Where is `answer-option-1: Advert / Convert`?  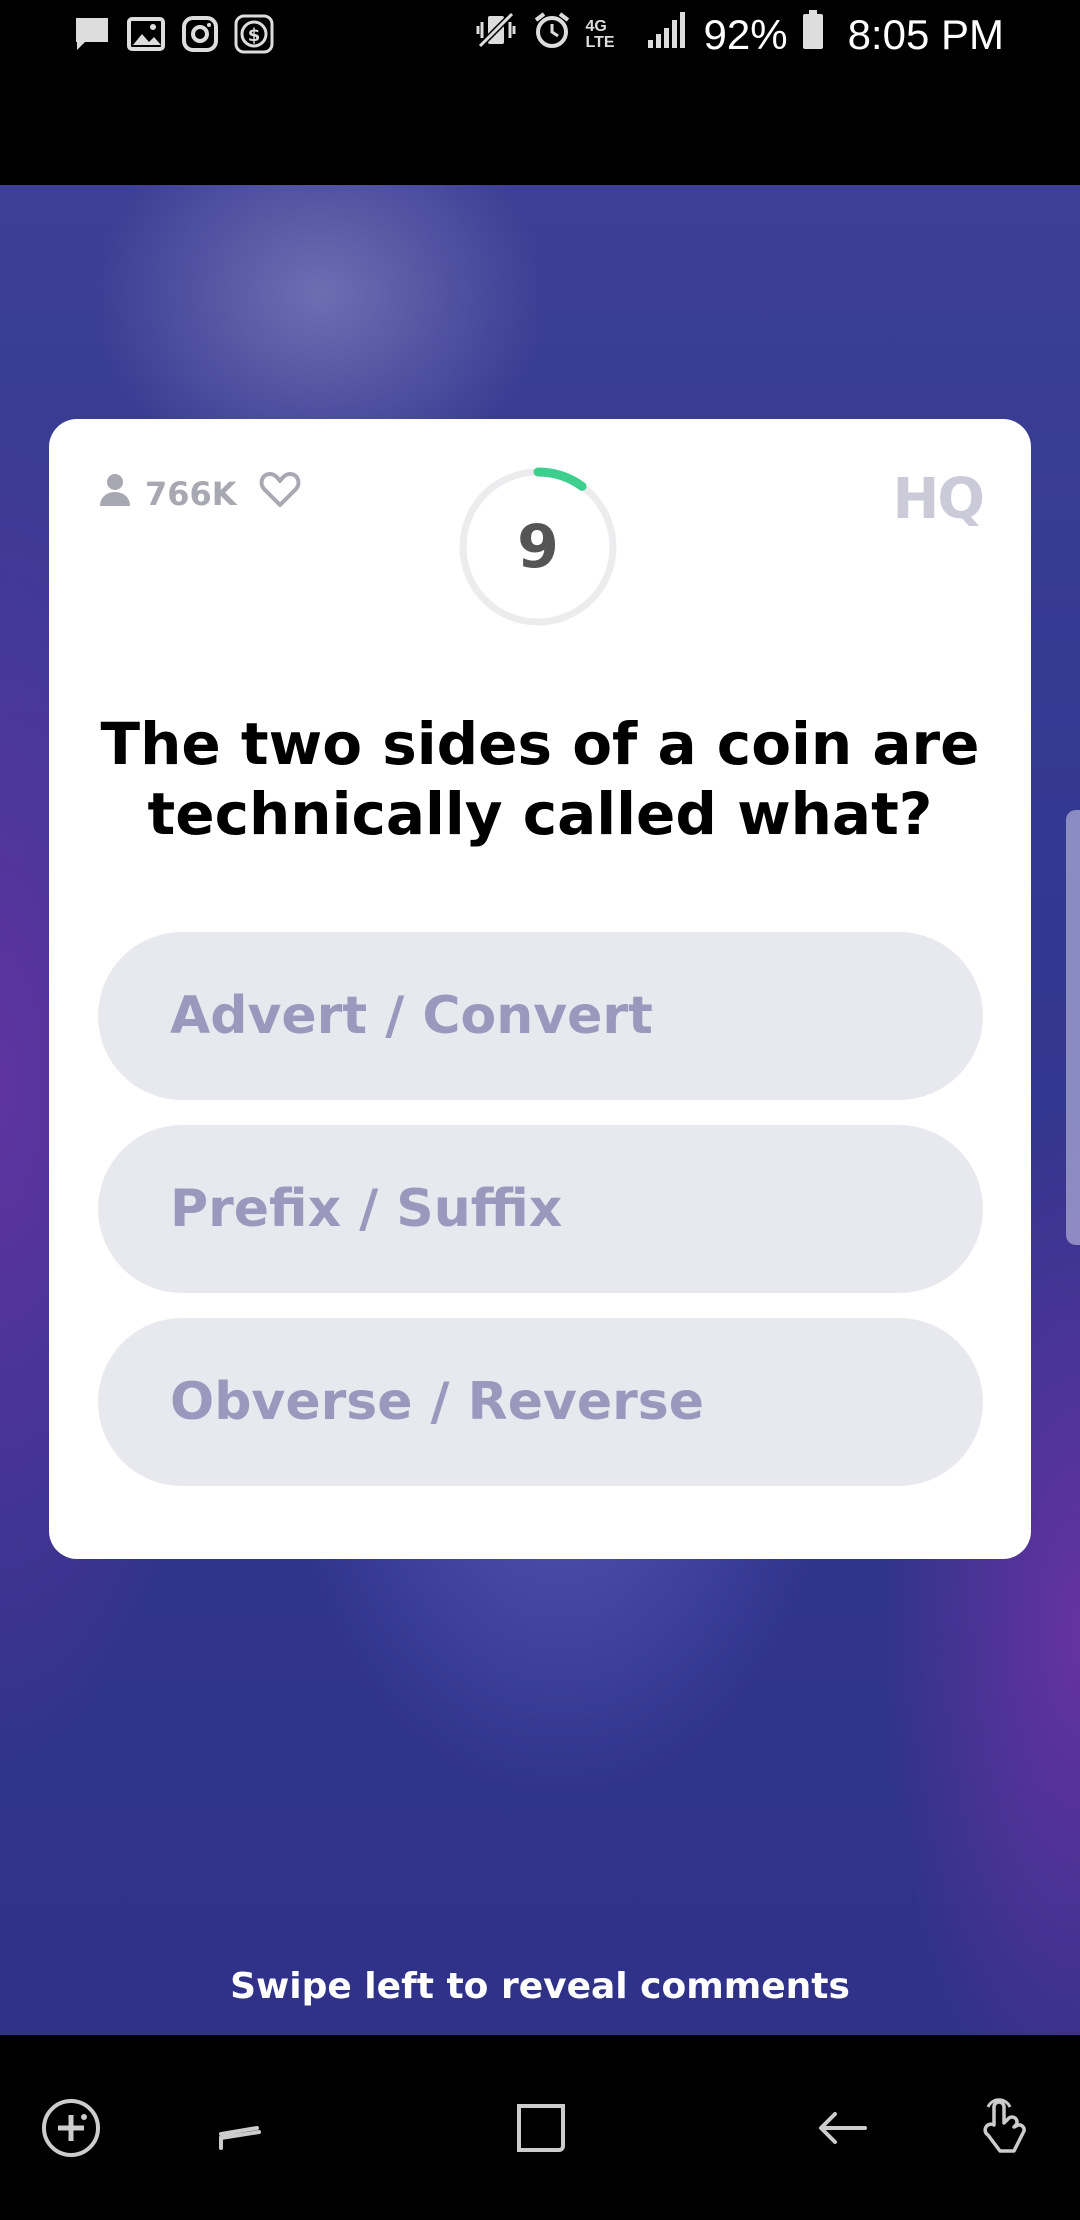
answer-option-1: Advert / Convert is located at coordinates (540, 1016).